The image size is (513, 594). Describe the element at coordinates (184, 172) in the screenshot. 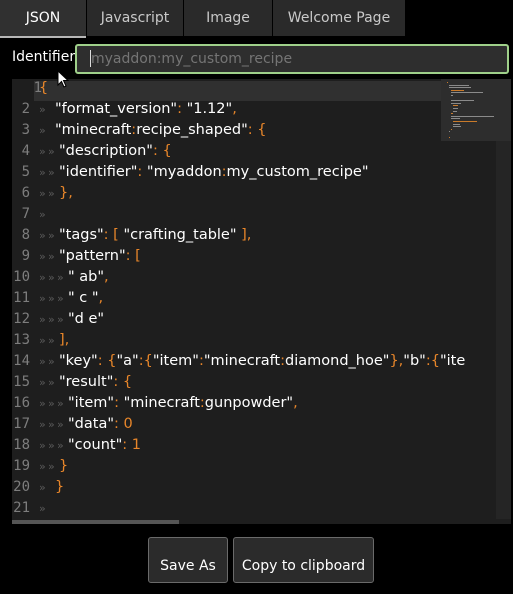

I see `code-token: "myaddon` at that location.